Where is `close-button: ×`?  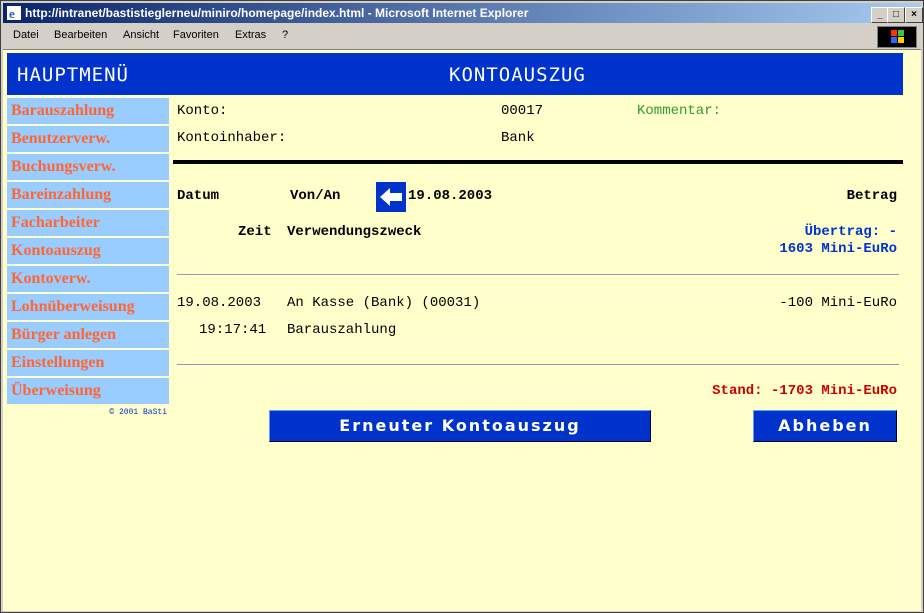
close-button: × is located at coordinates (914, 15).